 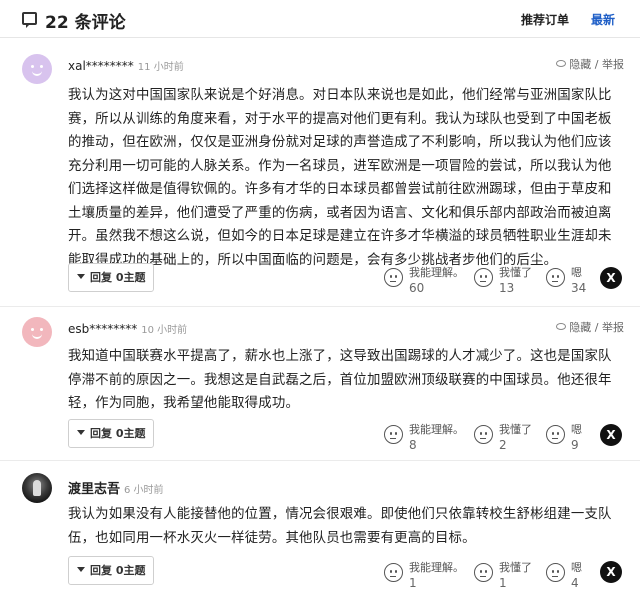 What do you see at coordinates (85, 23) in the screenshot?
I see `comments-count-title: 22 条评论` at bounding box center [85, 23].